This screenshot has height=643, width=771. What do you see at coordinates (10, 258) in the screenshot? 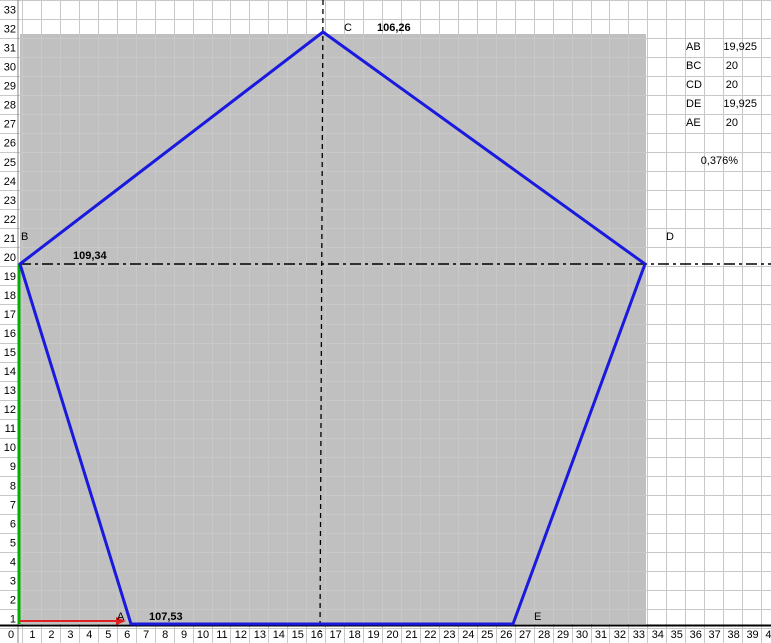
I see `row-number: 20` at bounding box center [10, 258].